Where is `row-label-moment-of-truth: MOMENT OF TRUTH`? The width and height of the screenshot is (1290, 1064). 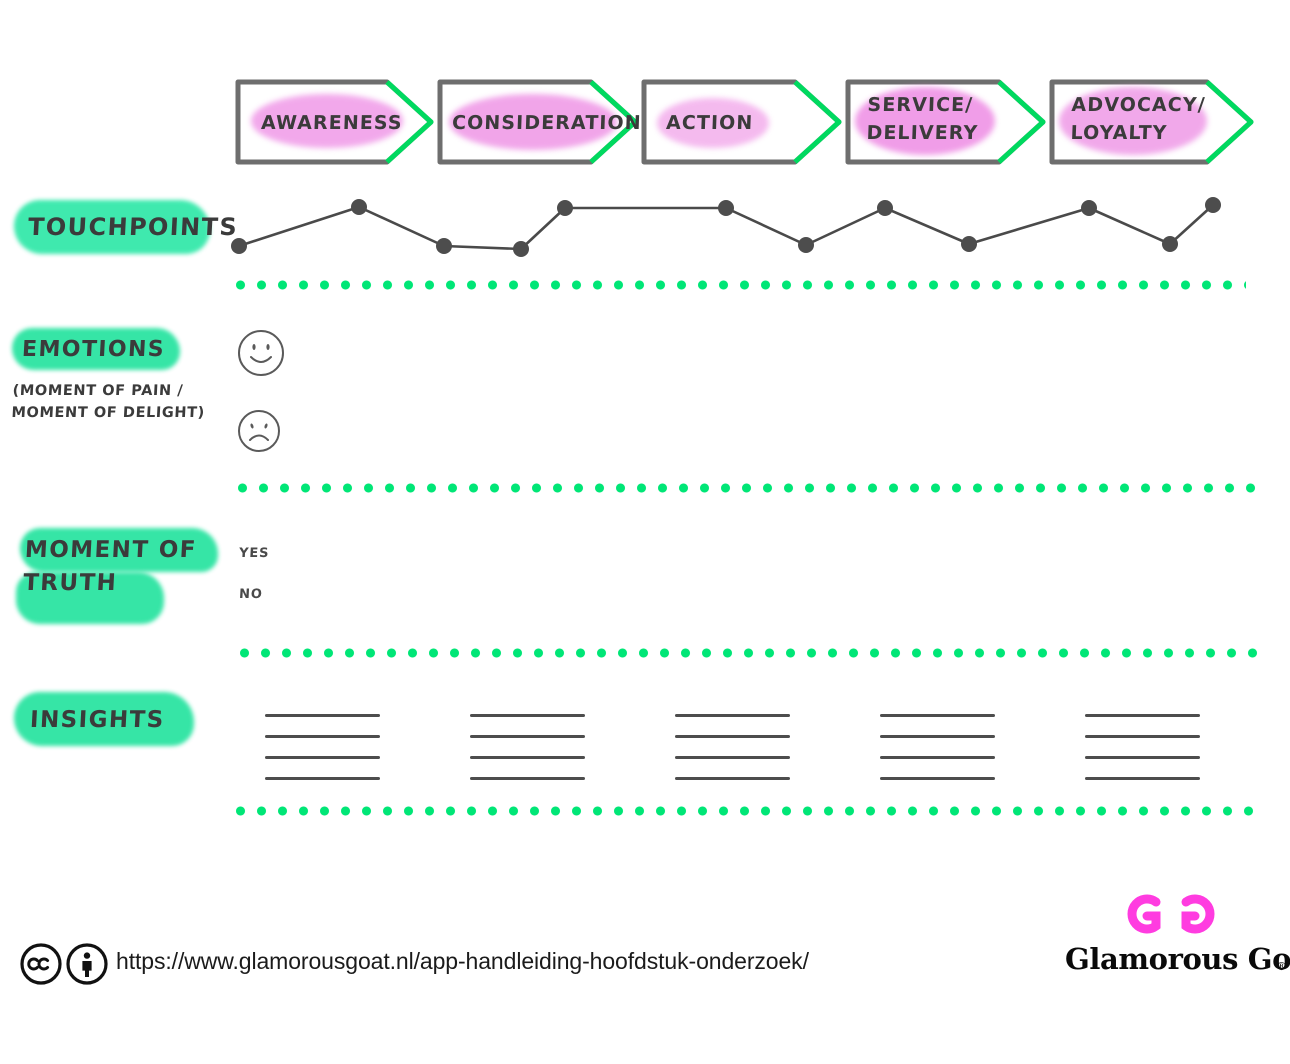
row-label-moment-of-truth: MOMENT OF TRUTH is located at coordinates (124, 579).